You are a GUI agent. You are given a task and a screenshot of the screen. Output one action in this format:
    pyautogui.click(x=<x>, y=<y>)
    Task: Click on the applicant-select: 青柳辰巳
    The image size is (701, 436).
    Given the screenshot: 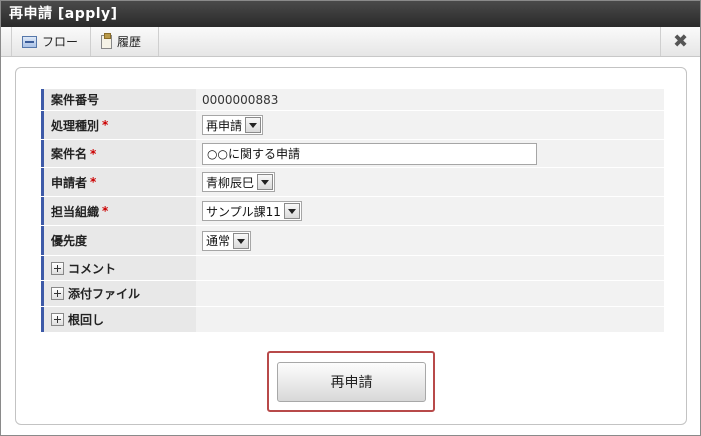 What is the action you would take?
    pyautogui.click(x=239, y=182)
    